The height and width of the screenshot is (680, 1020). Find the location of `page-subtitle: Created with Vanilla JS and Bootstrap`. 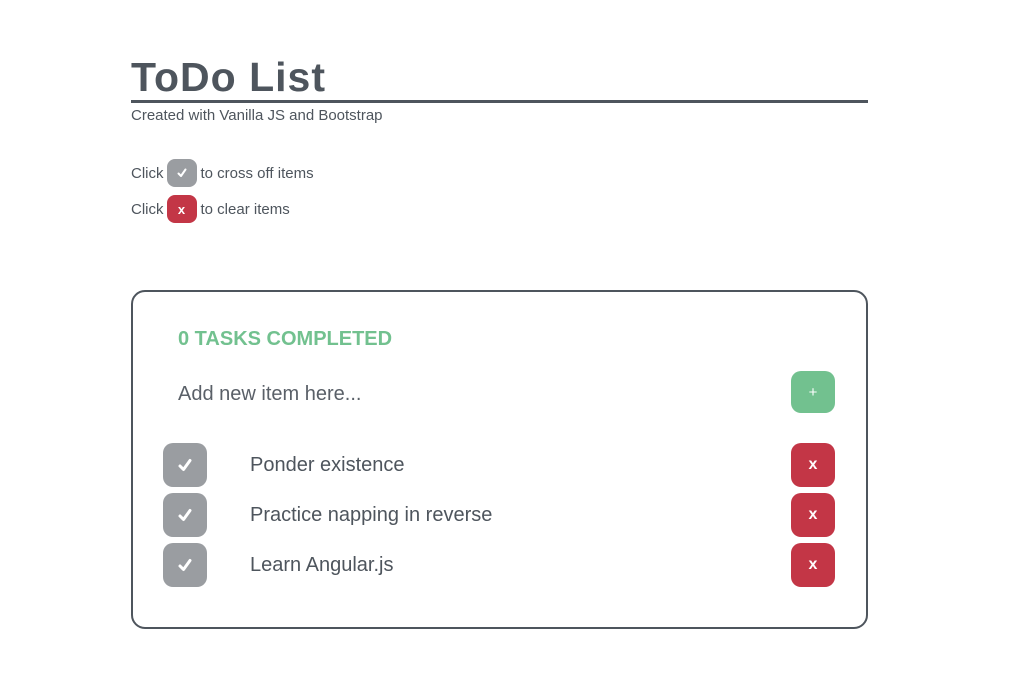

page-subtitle: Created with Vanilla JS and Bootstrap is located at coordinates (257, 115).